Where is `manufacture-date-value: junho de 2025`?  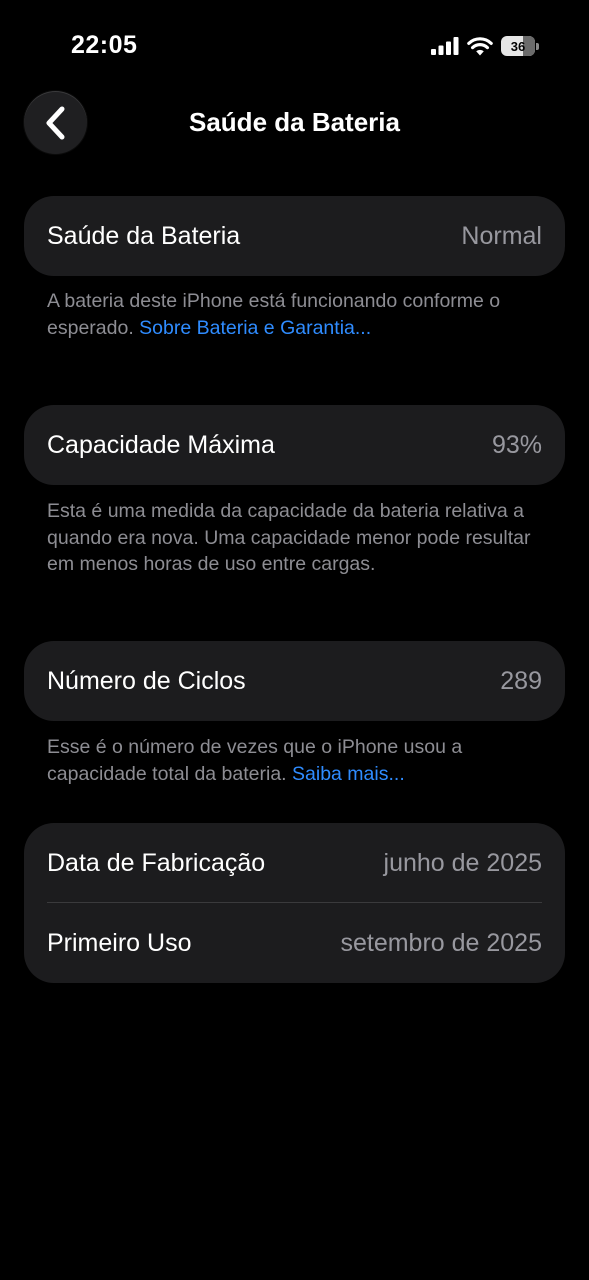 manufacture-date-value: junho de 2025 is located at coordinates (462, 862).